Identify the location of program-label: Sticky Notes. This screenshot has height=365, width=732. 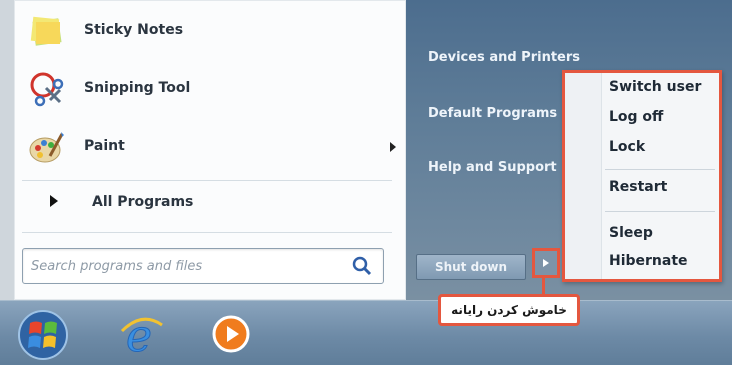
(134, 30).